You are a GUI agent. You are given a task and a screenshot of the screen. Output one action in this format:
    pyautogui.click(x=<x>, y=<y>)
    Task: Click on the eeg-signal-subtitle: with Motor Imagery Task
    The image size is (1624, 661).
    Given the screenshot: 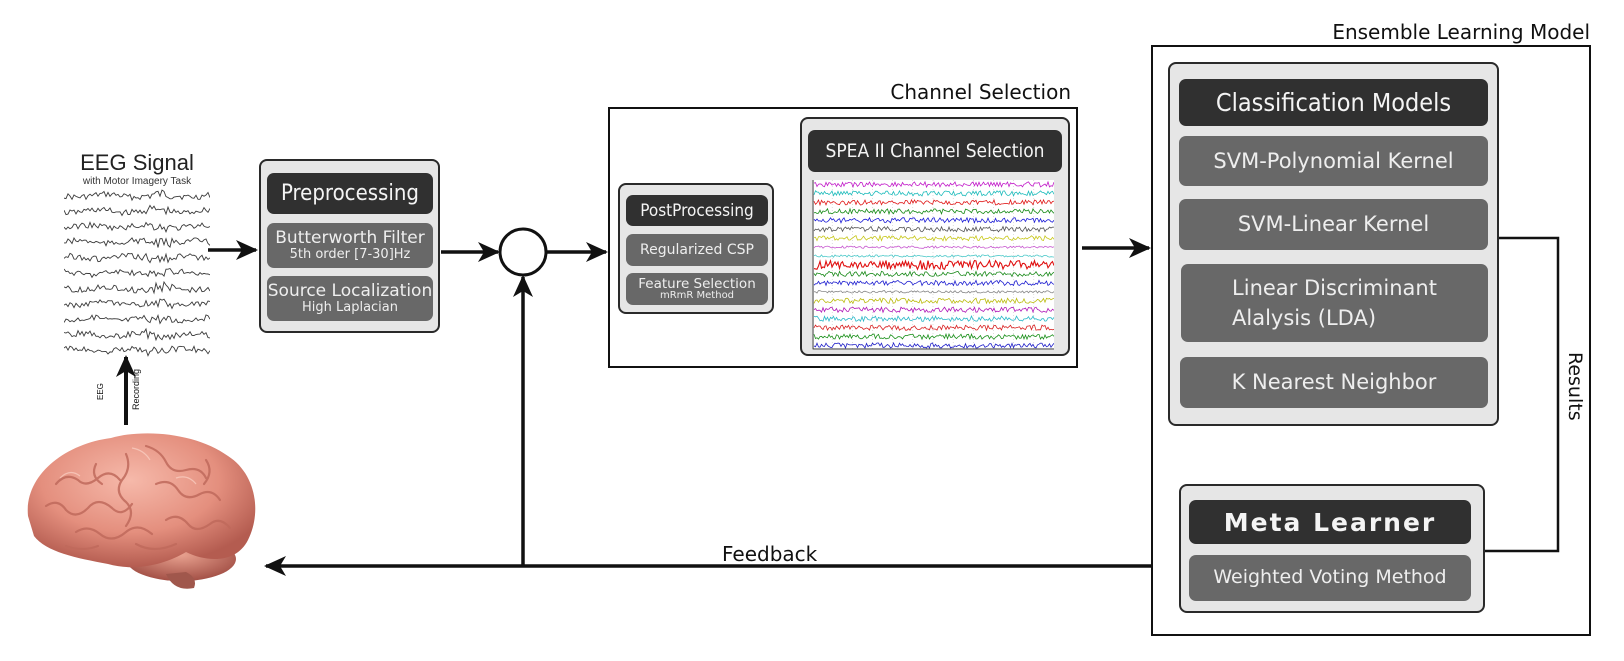 What is the action you would take?
    pyautogui.click(x=137, y=181)
    